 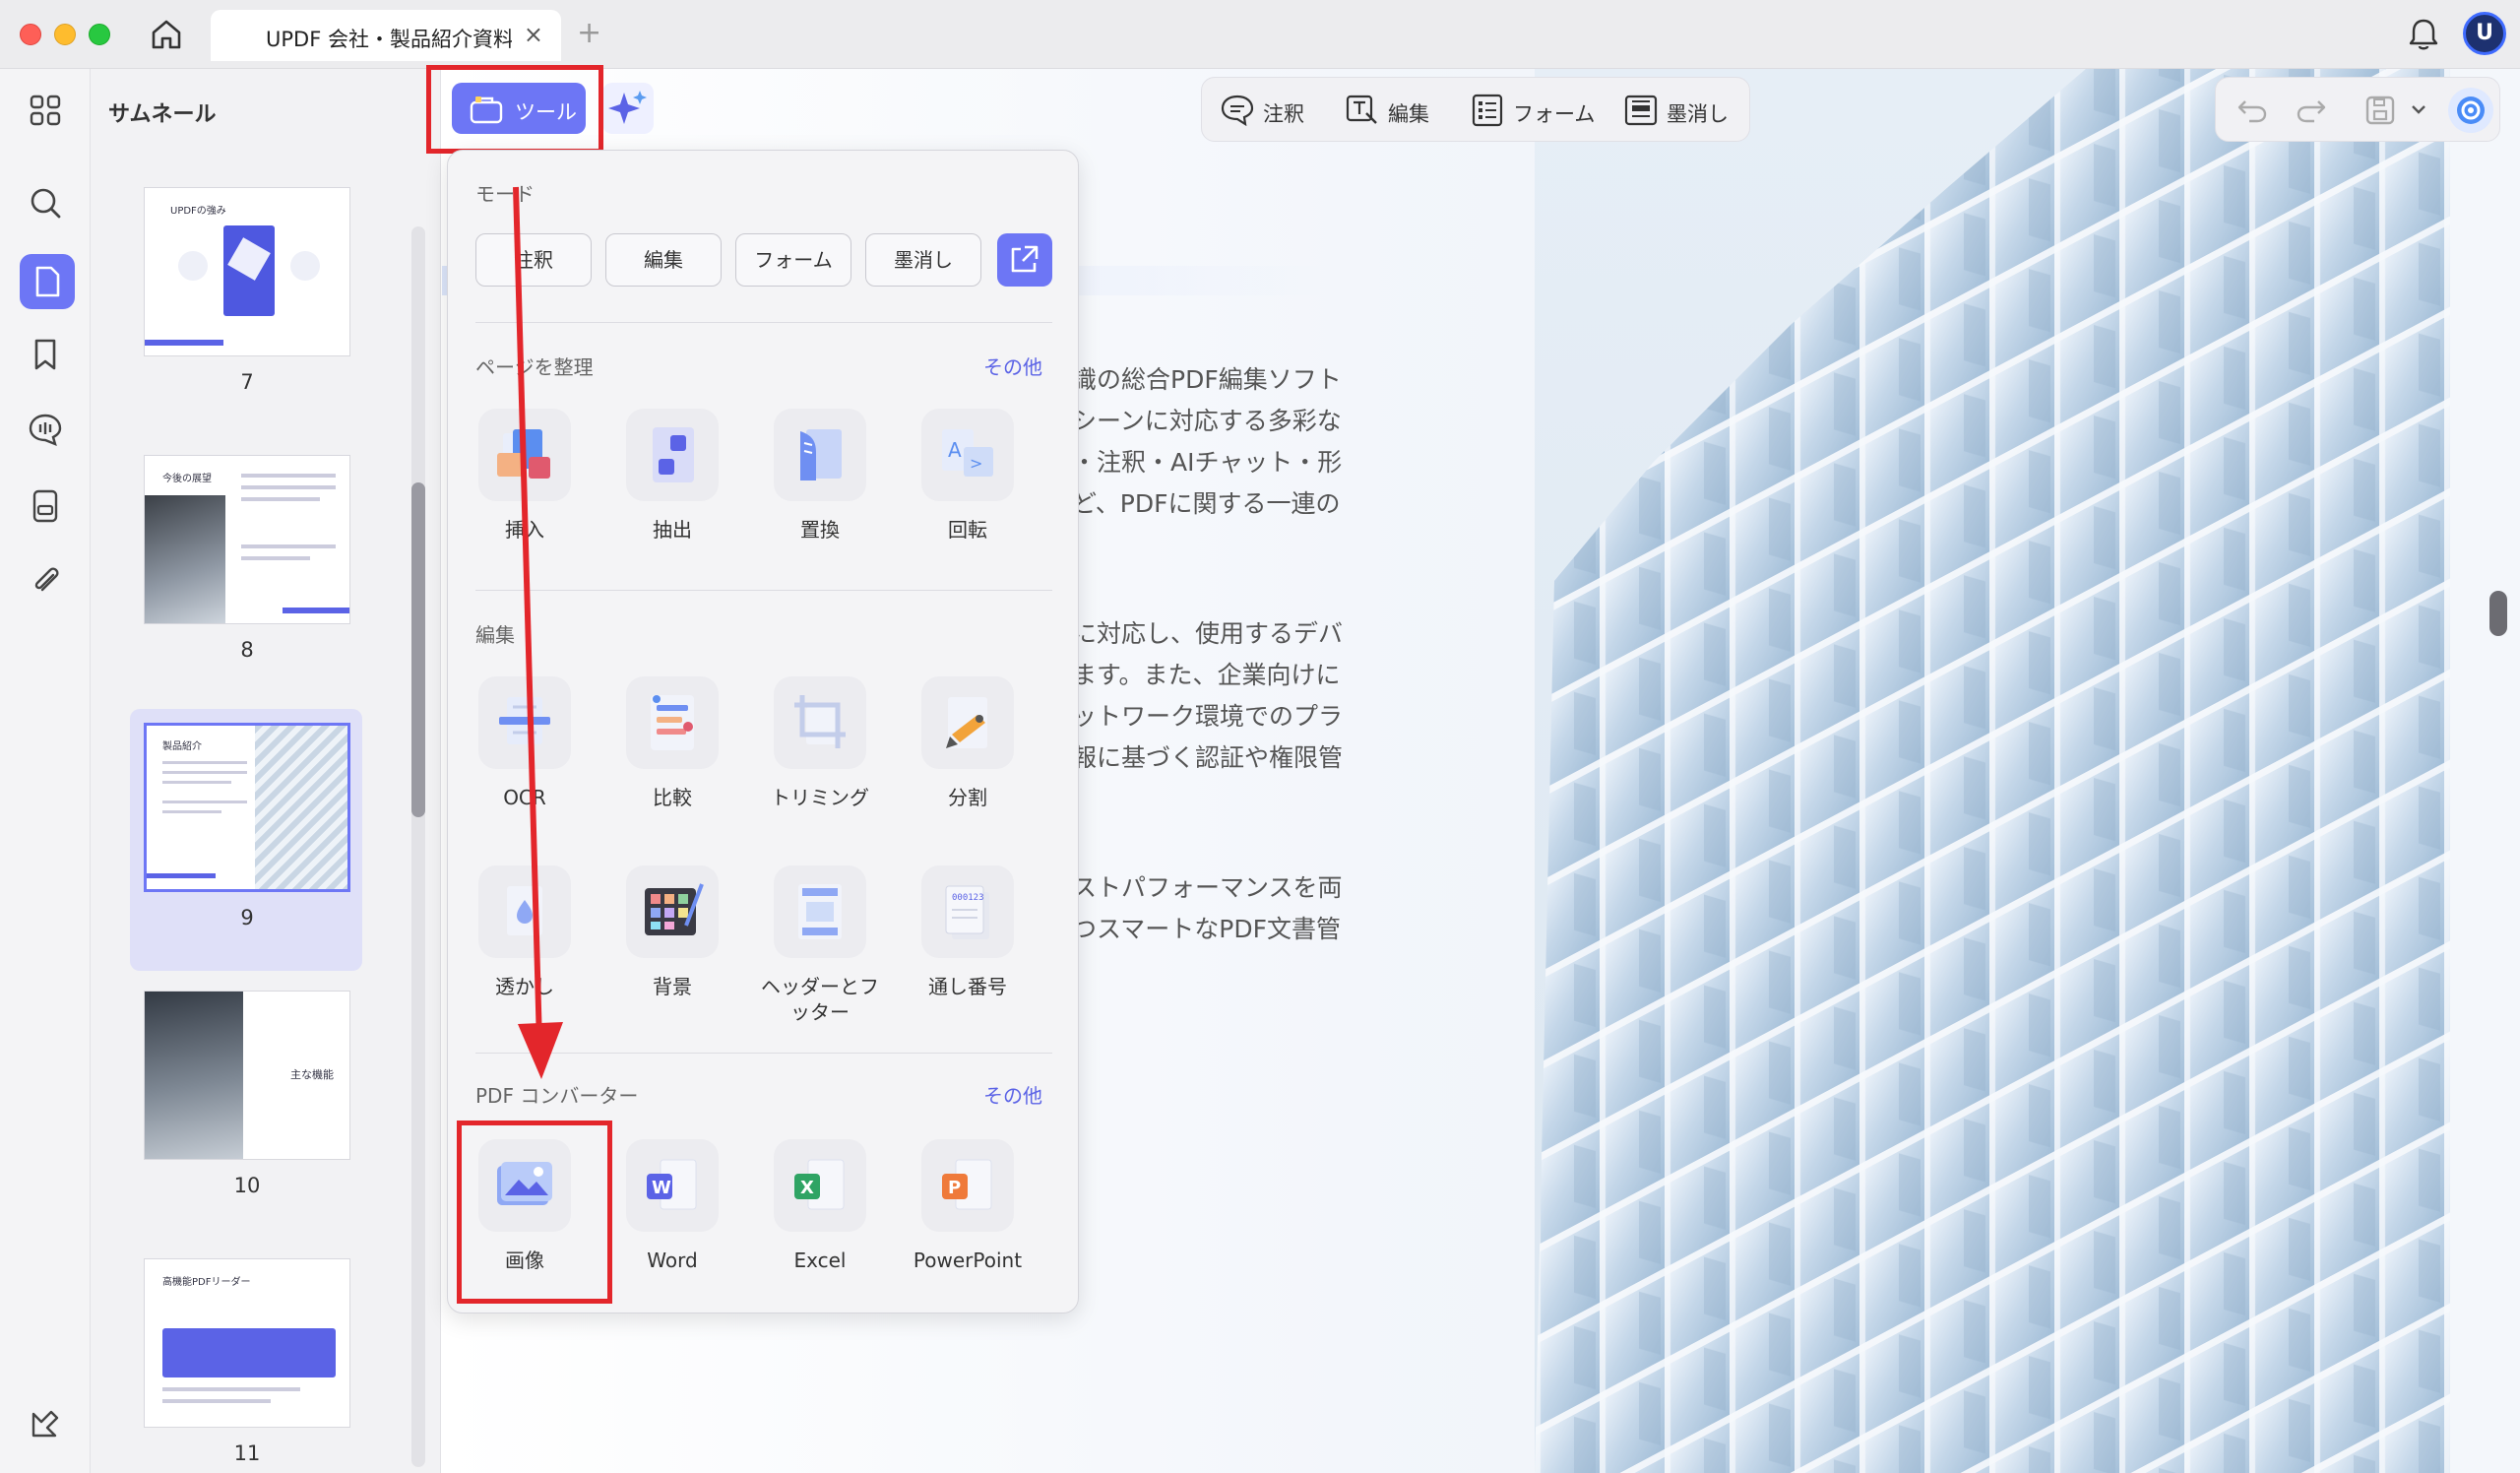 What do you see at coordinates (968, 1223) in the screenshot?
I see `tool-convert-powerpoint: P PowerPoint` at bounding box center [968, 1223].